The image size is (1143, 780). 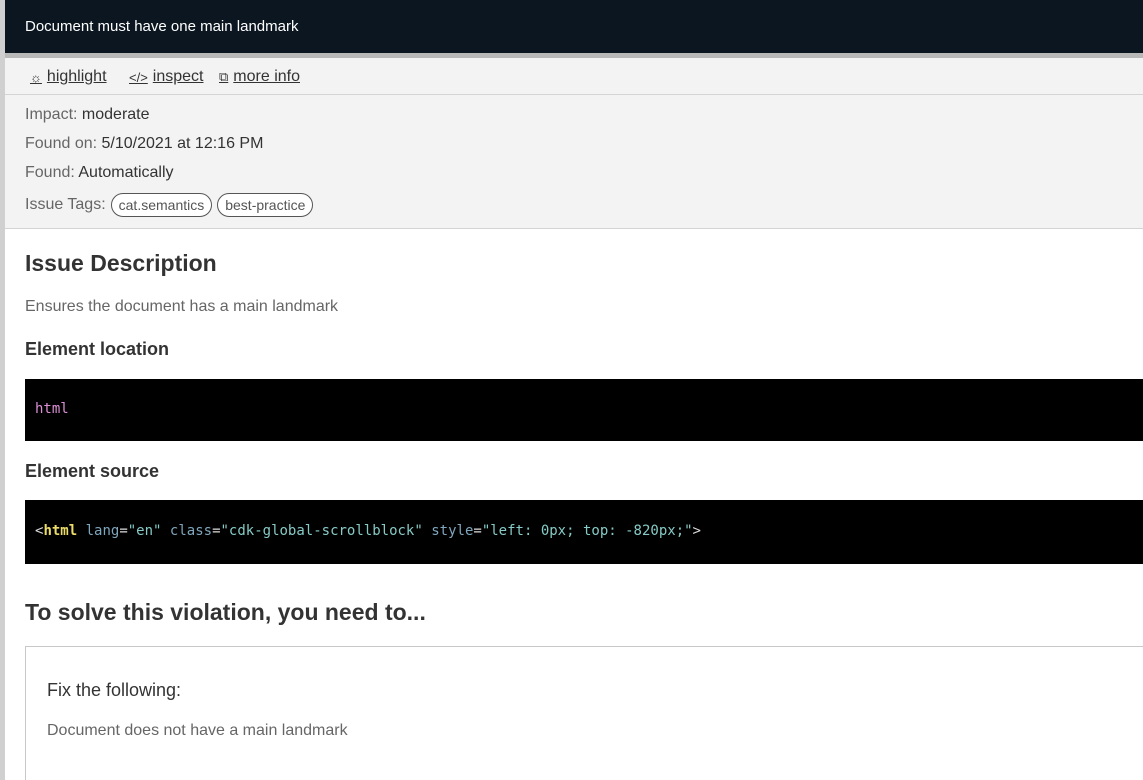 What do you see at coordinates (266, 76) in the screenshot?
I see `more-info-label: more info` at bounding box center [266, 76].